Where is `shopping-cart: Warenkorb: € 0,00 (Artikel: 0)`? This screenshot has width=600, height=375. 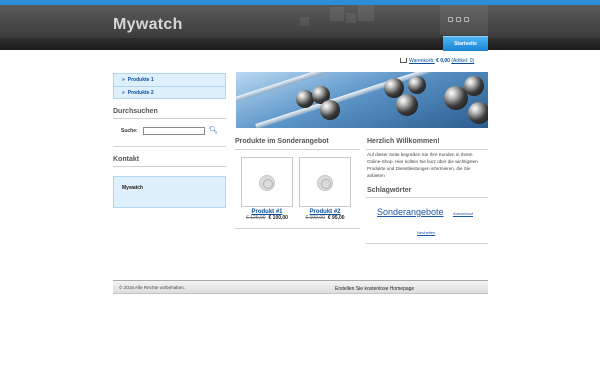
shopping-cart: Warenkorb: € 0,00 (Artikel: 0) is located at coordinates (437, 60).